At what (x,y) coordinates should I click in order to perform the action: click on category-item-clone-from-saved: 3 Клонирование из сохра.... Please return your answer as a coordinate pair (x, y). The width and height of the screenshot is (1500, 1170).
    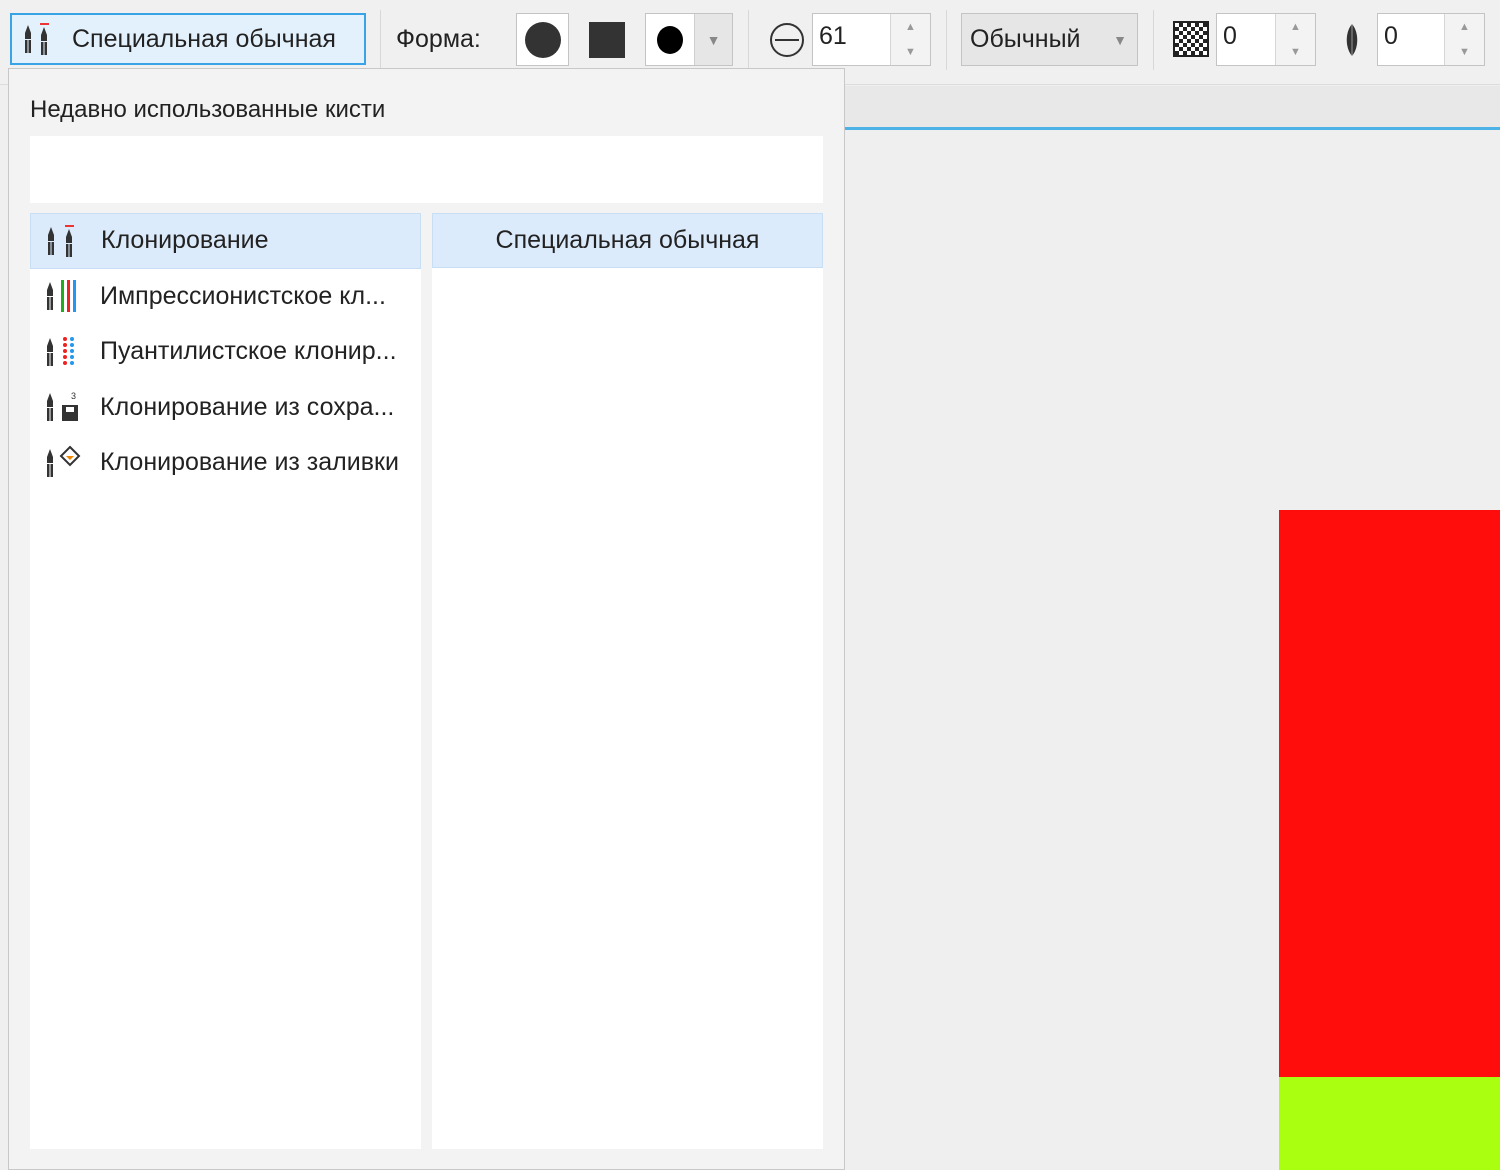
    Looking at the image, I should click on (225, 408).